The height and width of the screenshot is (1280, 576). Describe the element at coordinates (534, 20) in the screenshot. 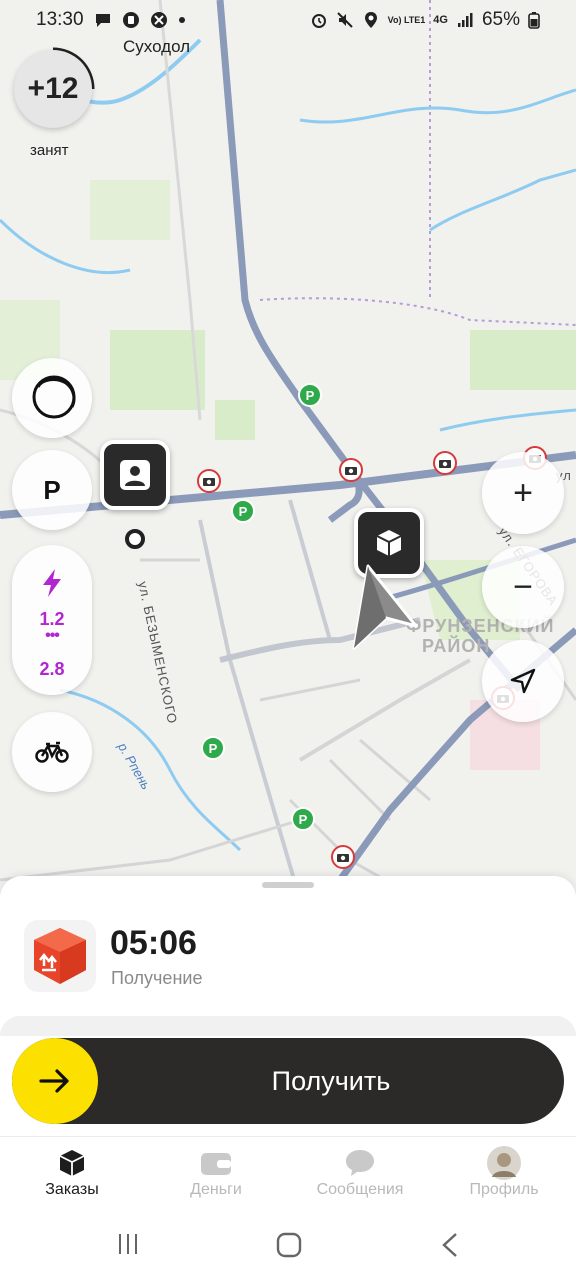

I see `battery-icon` at that location.